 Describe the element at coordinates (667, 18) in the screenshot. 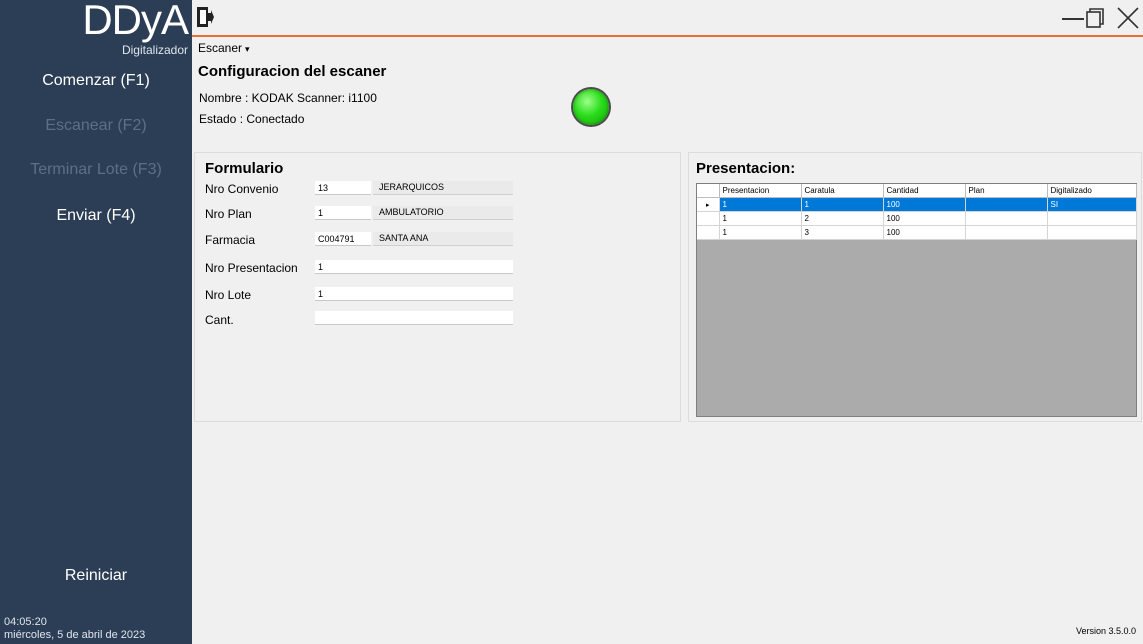

I see `title-bar` at that location.